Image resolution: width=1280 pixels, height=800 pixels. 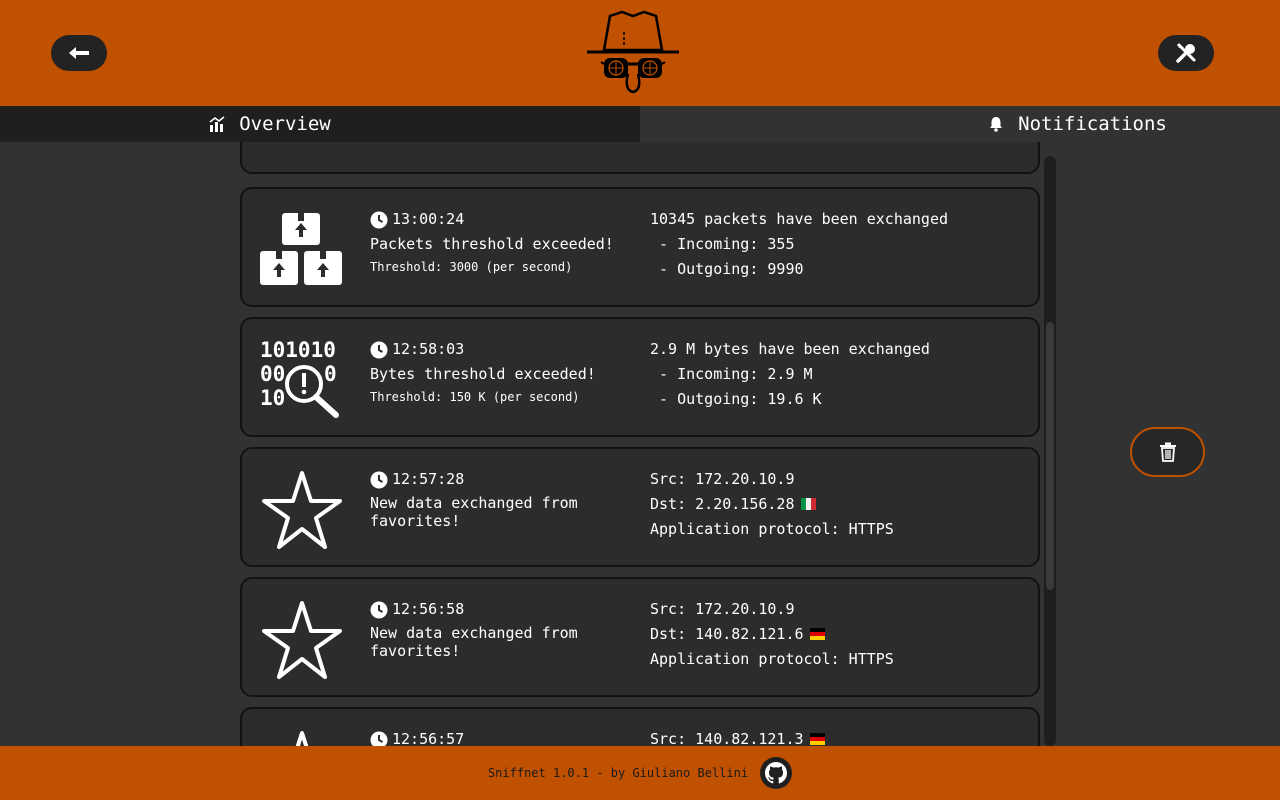 I want to click on notification-dst: Dst: 2.20.156.28, so click(x=722, y=504).